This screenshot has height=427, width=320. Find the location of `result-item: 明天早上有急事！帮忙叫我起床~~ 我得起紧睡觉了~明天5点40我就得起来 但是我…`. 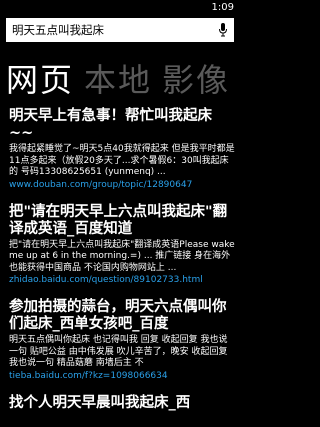

result-item: 明天早上有急事！帮忙叫我起床~~ 我得起紧睡觉了~明天5点40我就得起来 但是我… is located at coordinates (122, 149).